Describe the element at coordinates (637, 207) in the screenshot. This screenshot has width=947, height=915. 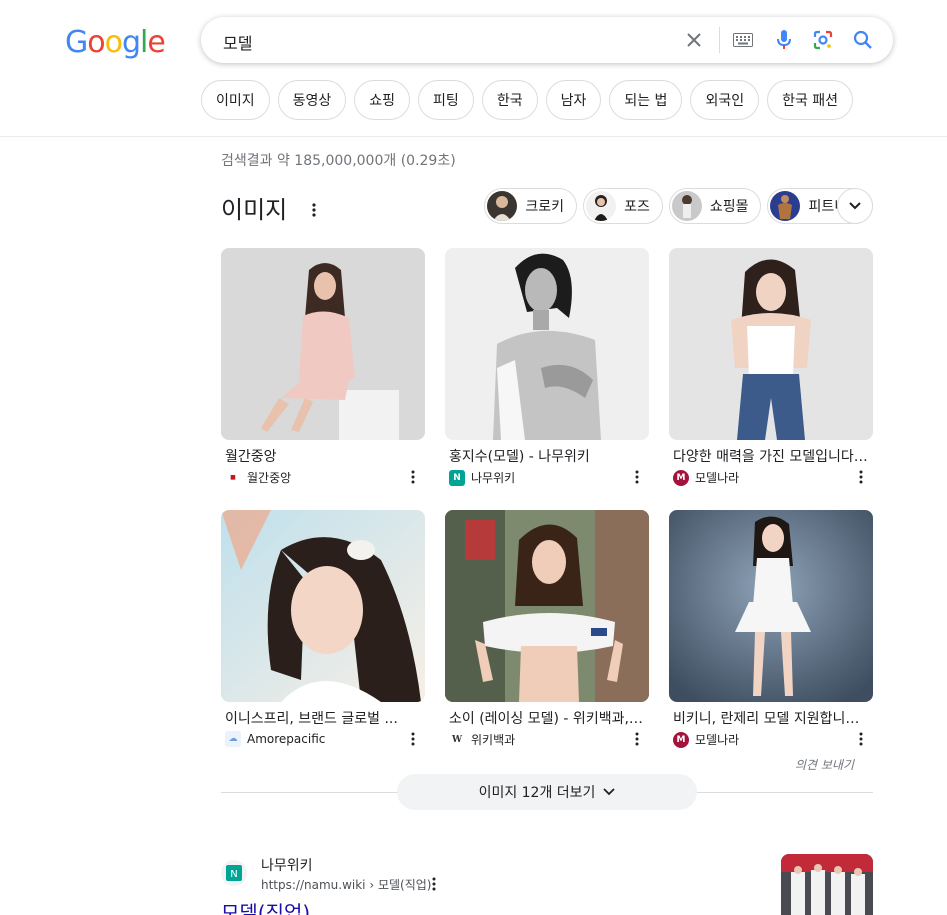
I see `filter-label: 포즈` at that location.